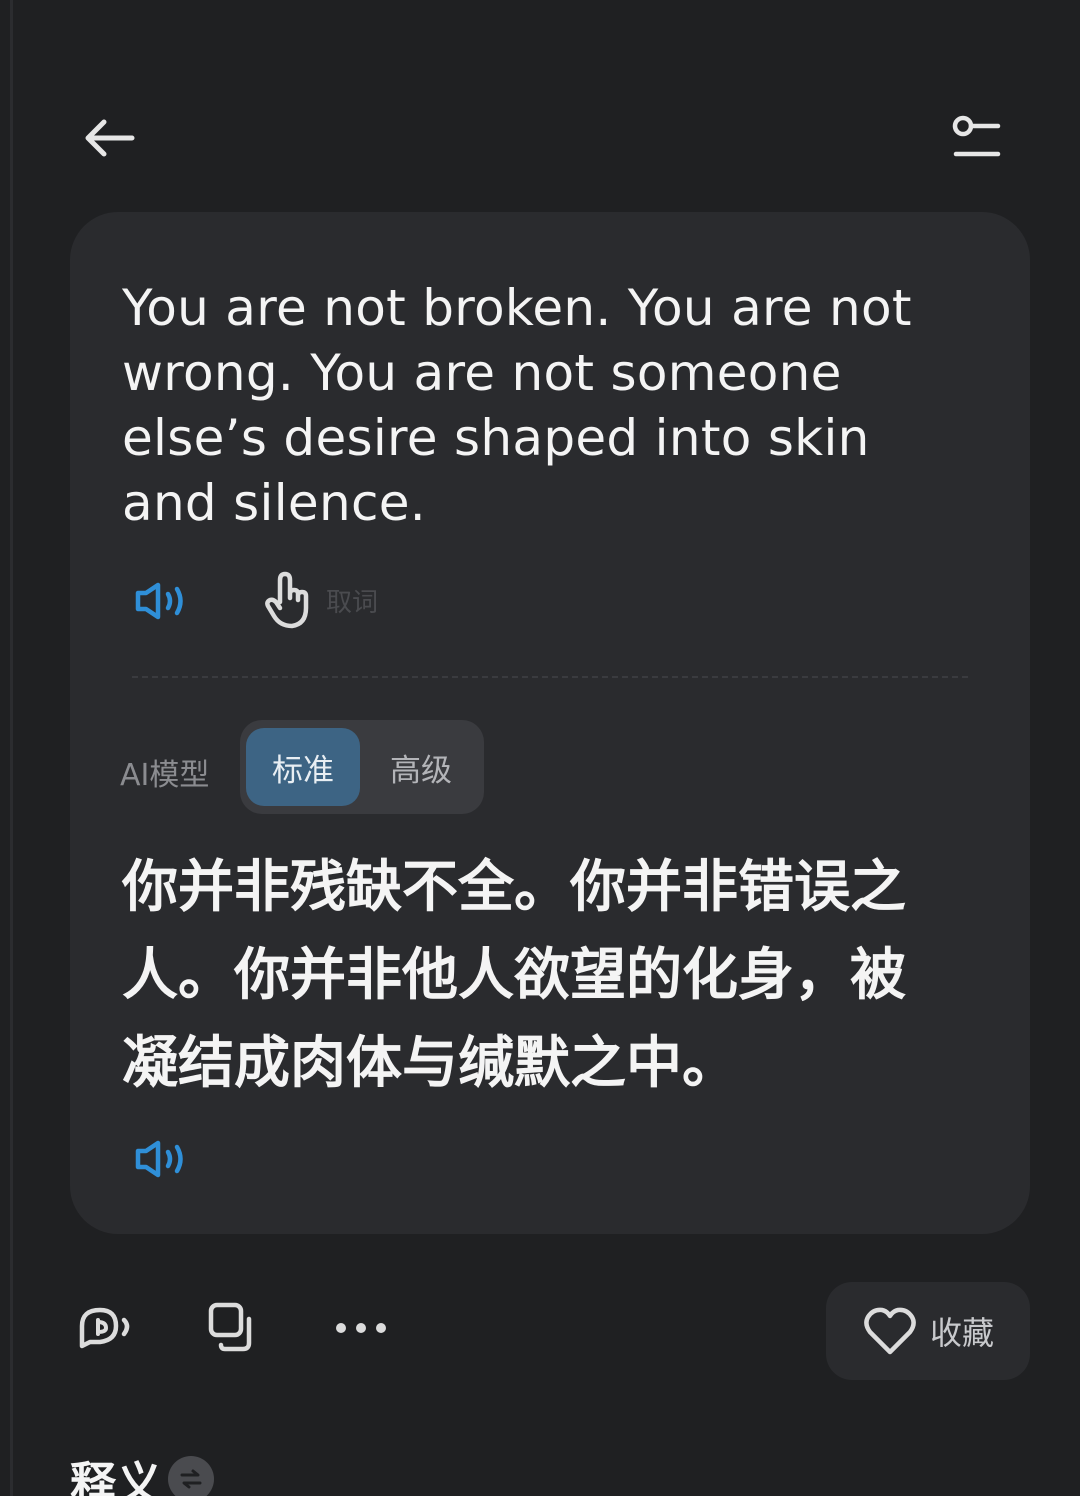  I want to click on sliders-icon, so click(976, 136).